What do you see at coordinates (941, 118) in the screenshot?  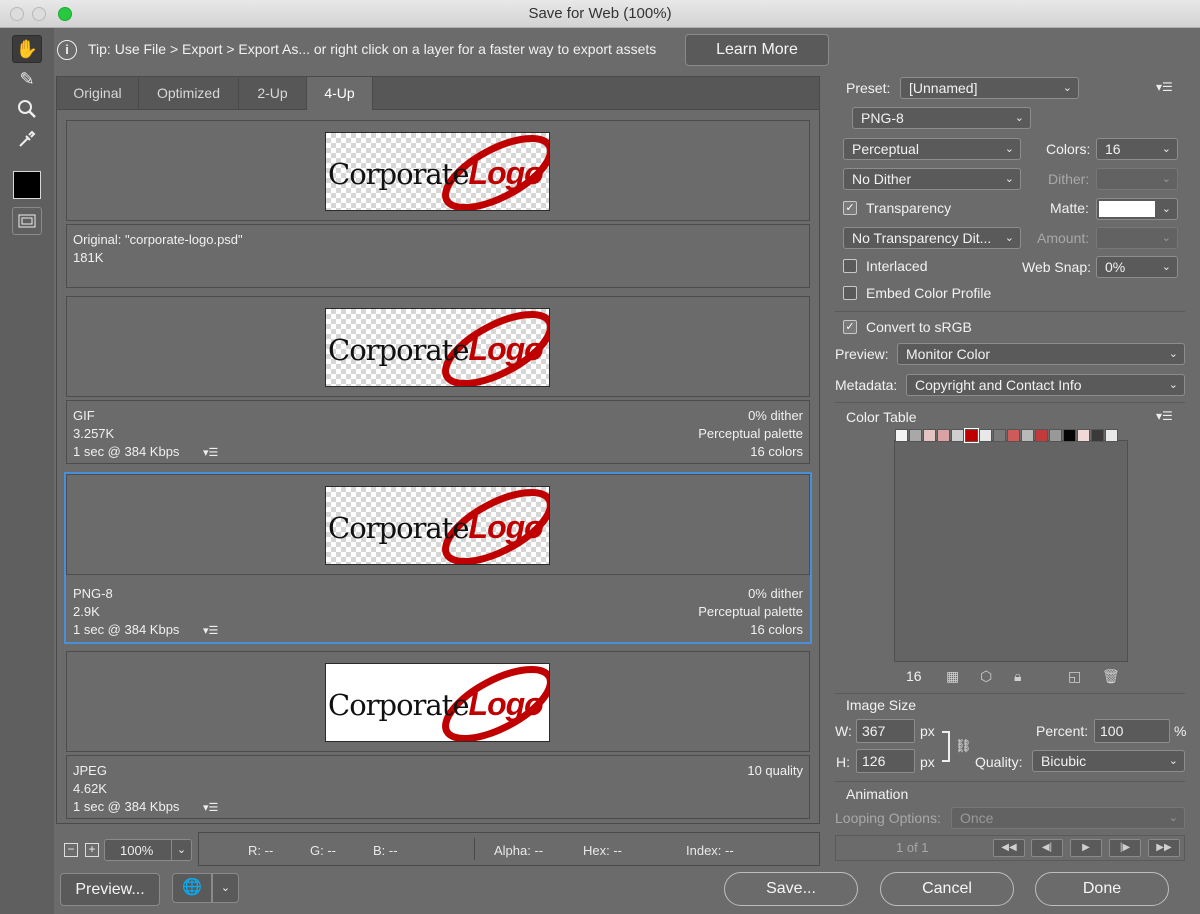 I see `format-select: PNG-8 ⌄` at bounding box center [941, 118].